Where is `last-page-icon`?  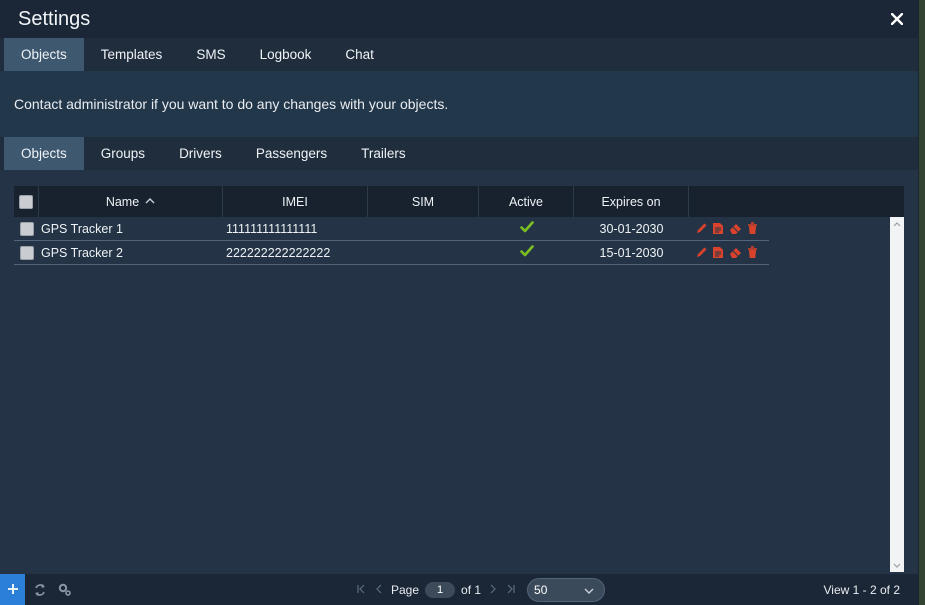
last-page-icon is located at coordinates (511, 590).